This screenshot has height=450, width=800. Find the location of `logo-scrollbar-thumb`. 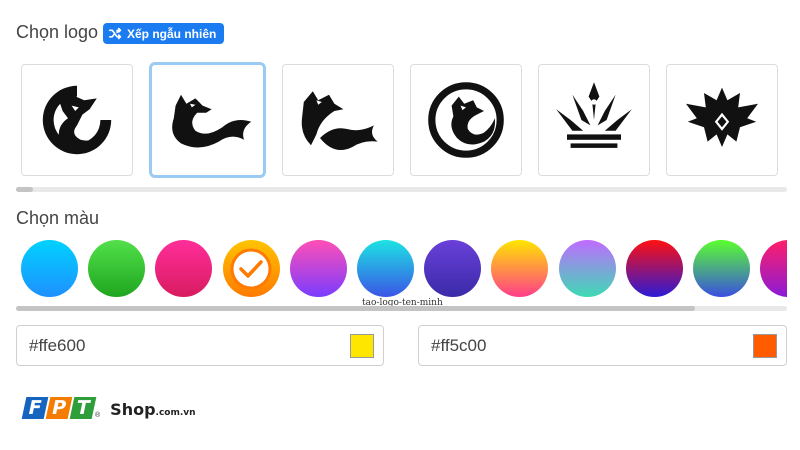

logo-scrollbar-thumb is located at coordinates (24, 189).